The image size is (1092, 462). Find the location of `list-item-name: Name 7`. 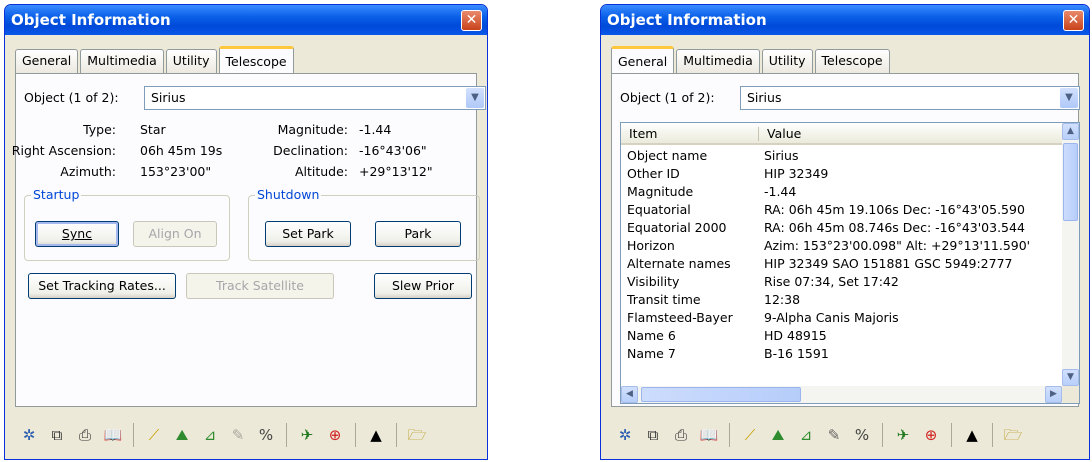

list-item-name: Name 7 is located at coordinates (651, 353).